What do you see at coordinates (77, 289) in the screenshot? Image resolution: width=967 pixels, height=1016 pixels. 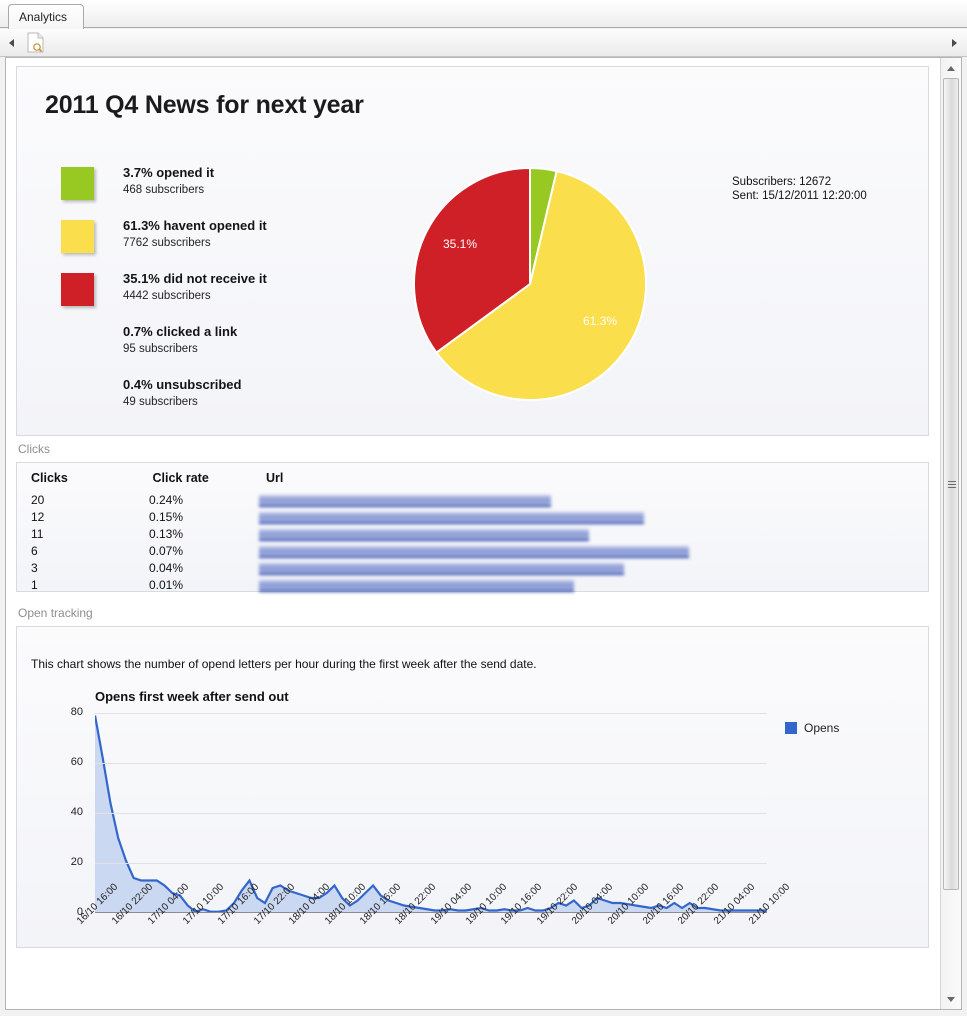 I see `legend-swatch-not-received` at bounding box center [77, 289].